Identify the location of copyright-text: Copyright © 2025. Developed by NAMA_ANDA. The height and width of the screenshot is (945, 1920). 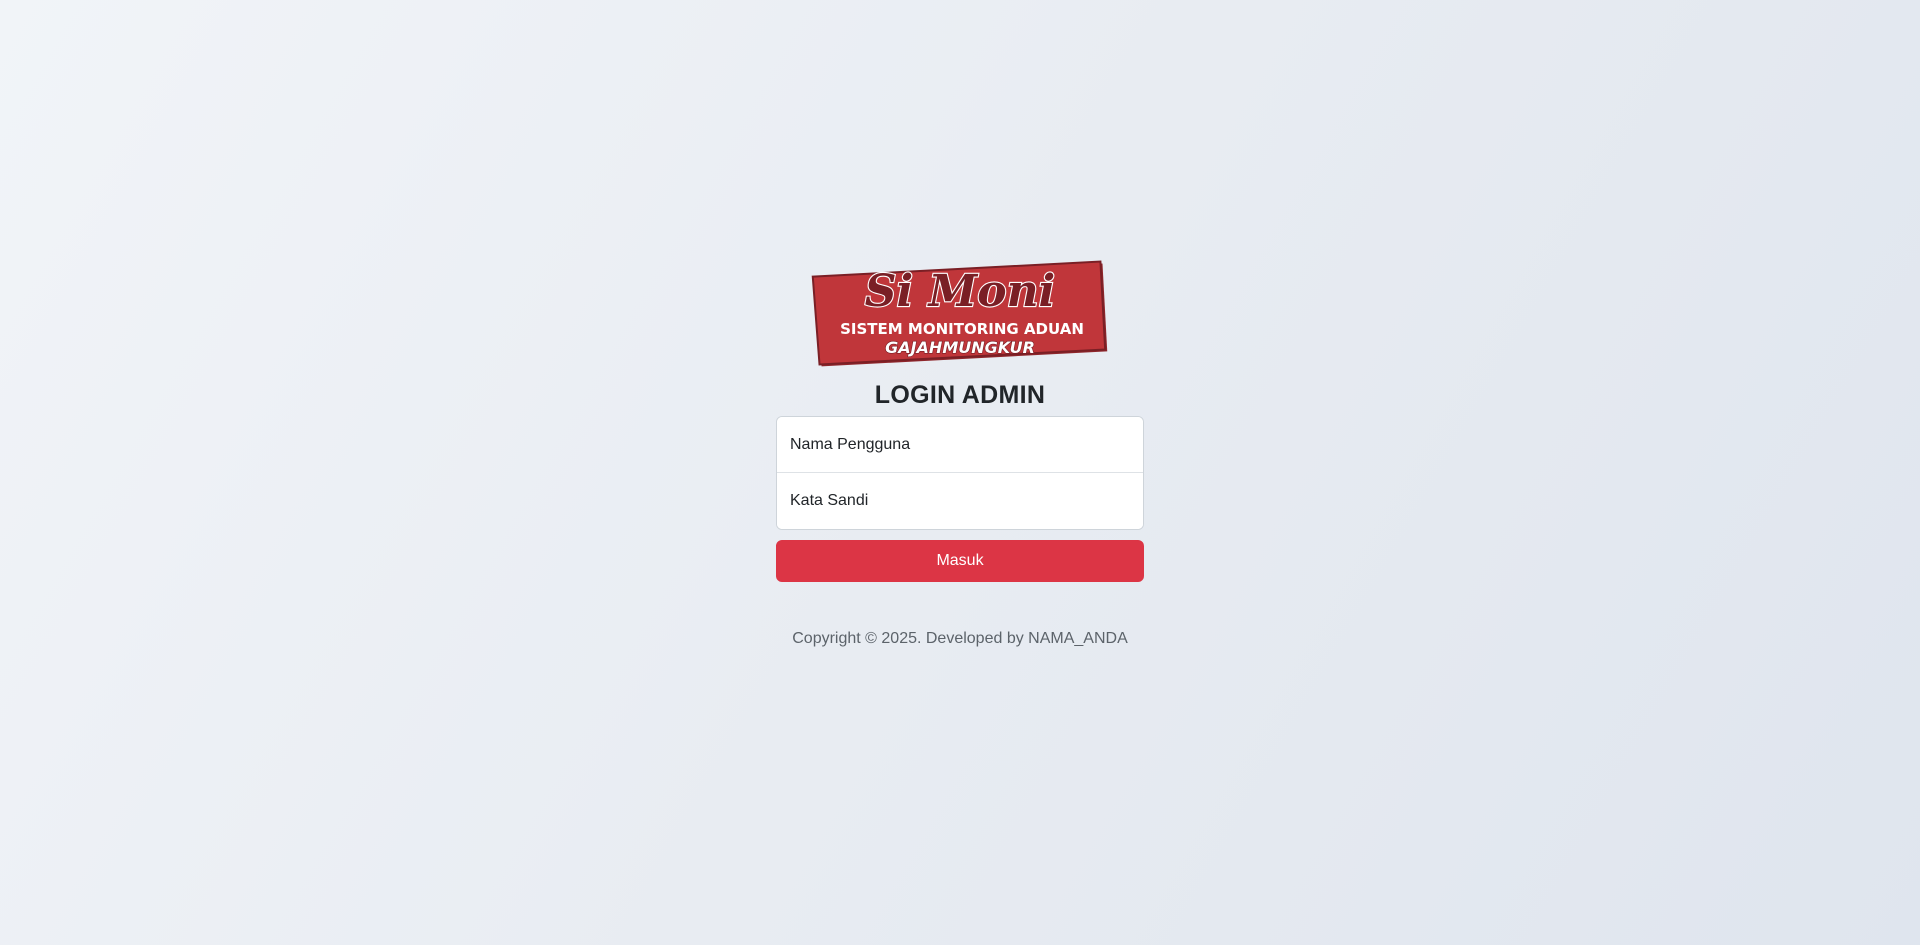
(960, 638).